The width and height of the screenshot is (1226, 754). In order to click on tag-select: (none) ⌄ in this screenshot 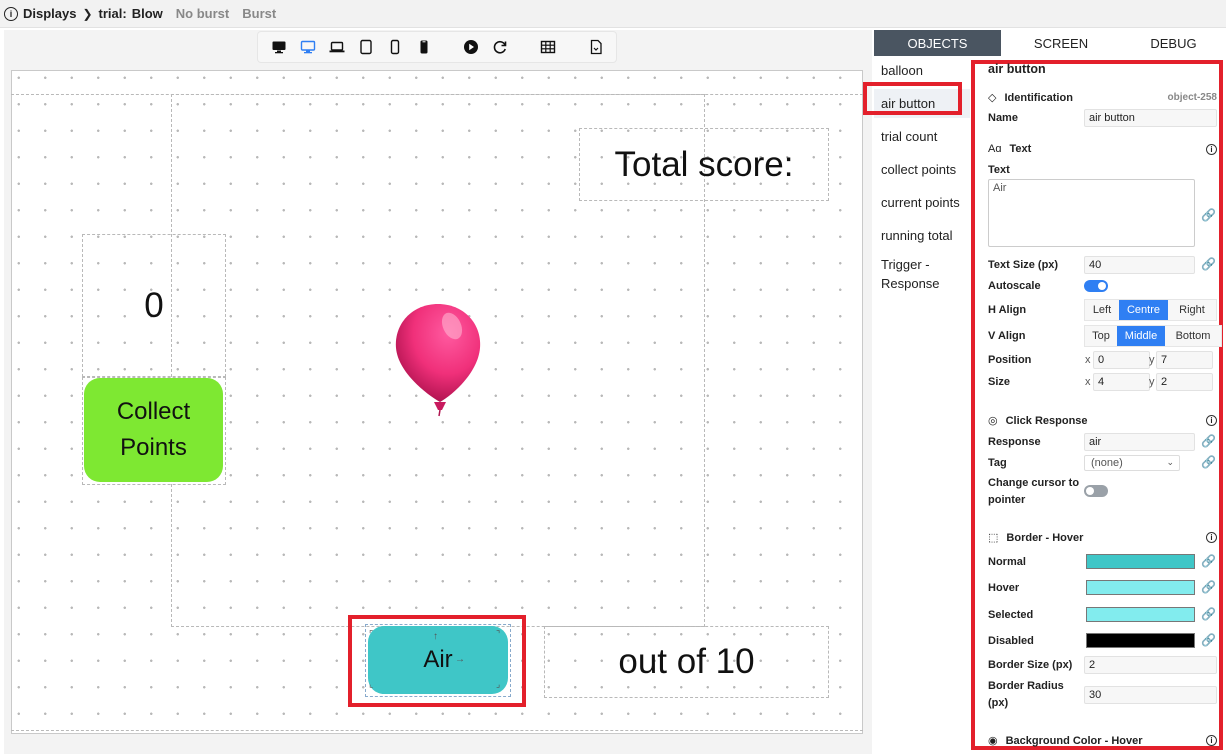, I will do `click(1132, 463)`.